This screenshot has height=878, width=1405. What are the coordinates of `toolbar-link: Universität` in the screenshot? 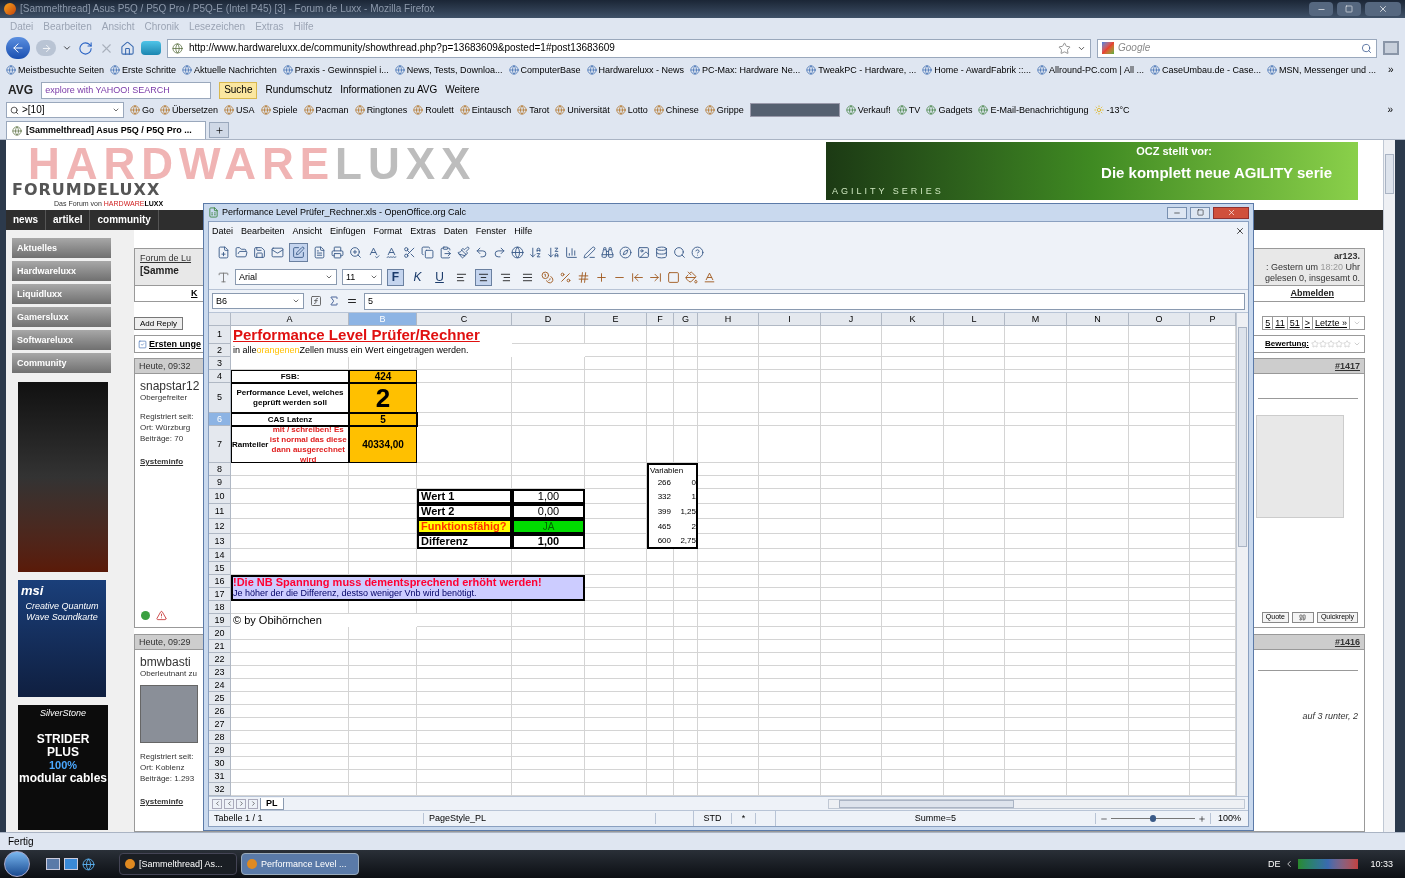 It's located at (588, 110).